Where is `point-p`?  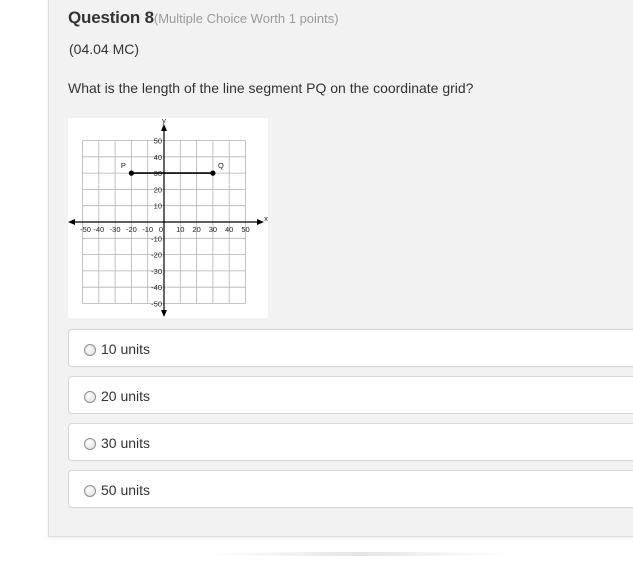 point-p is located at coordinates (131, 173).